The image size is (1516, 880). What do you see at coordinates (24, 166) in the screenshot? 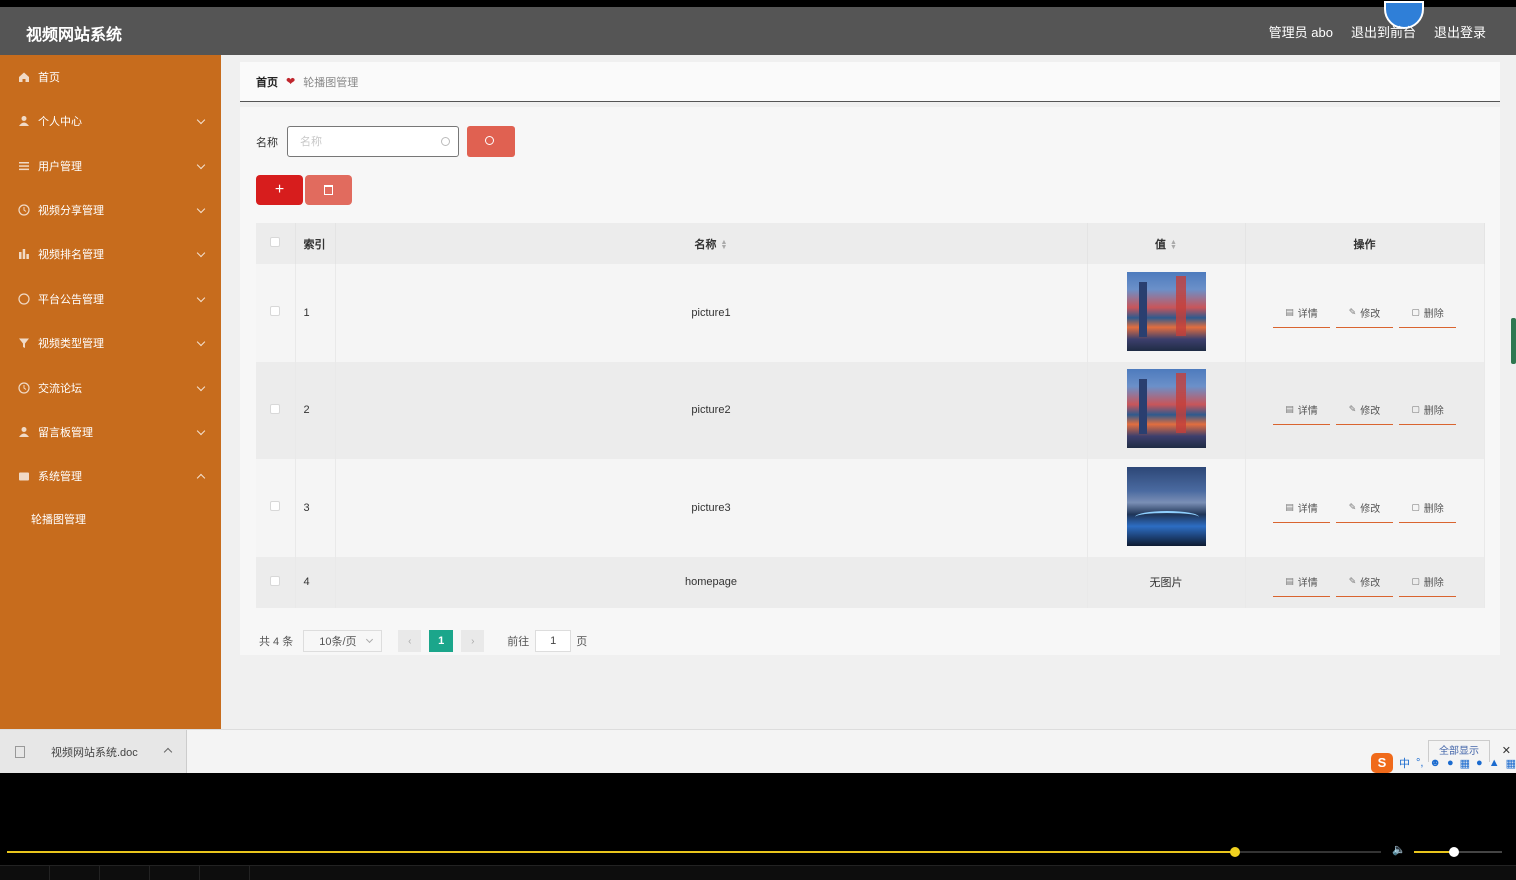
I see `list-icon` at bounding box center [24, 166].